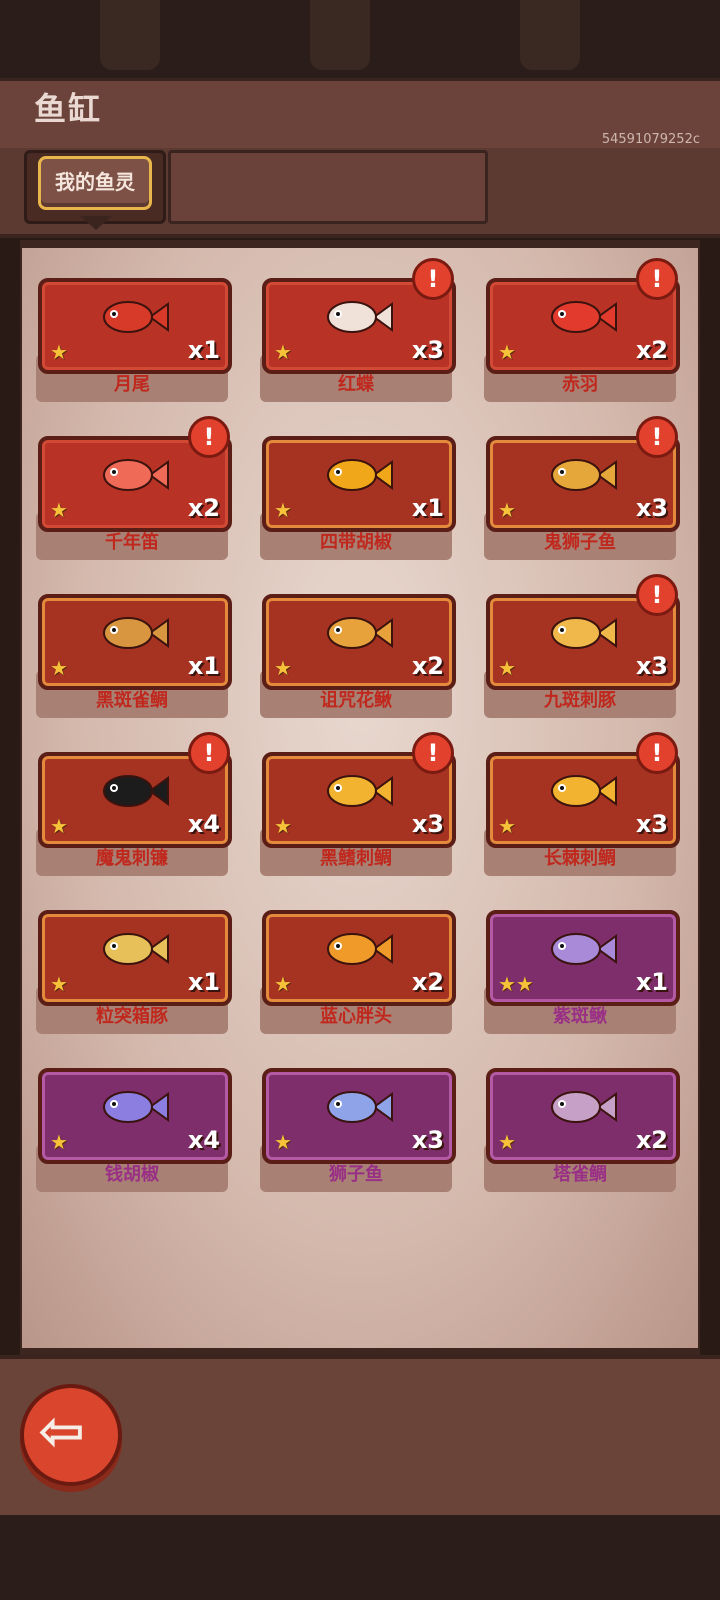 The image size is (720, 1600). What do you see at coordinates (580, 1016) in the screenshot?
I see `fish-name: 紫斑鳅` at bounding box center [580, 1016].